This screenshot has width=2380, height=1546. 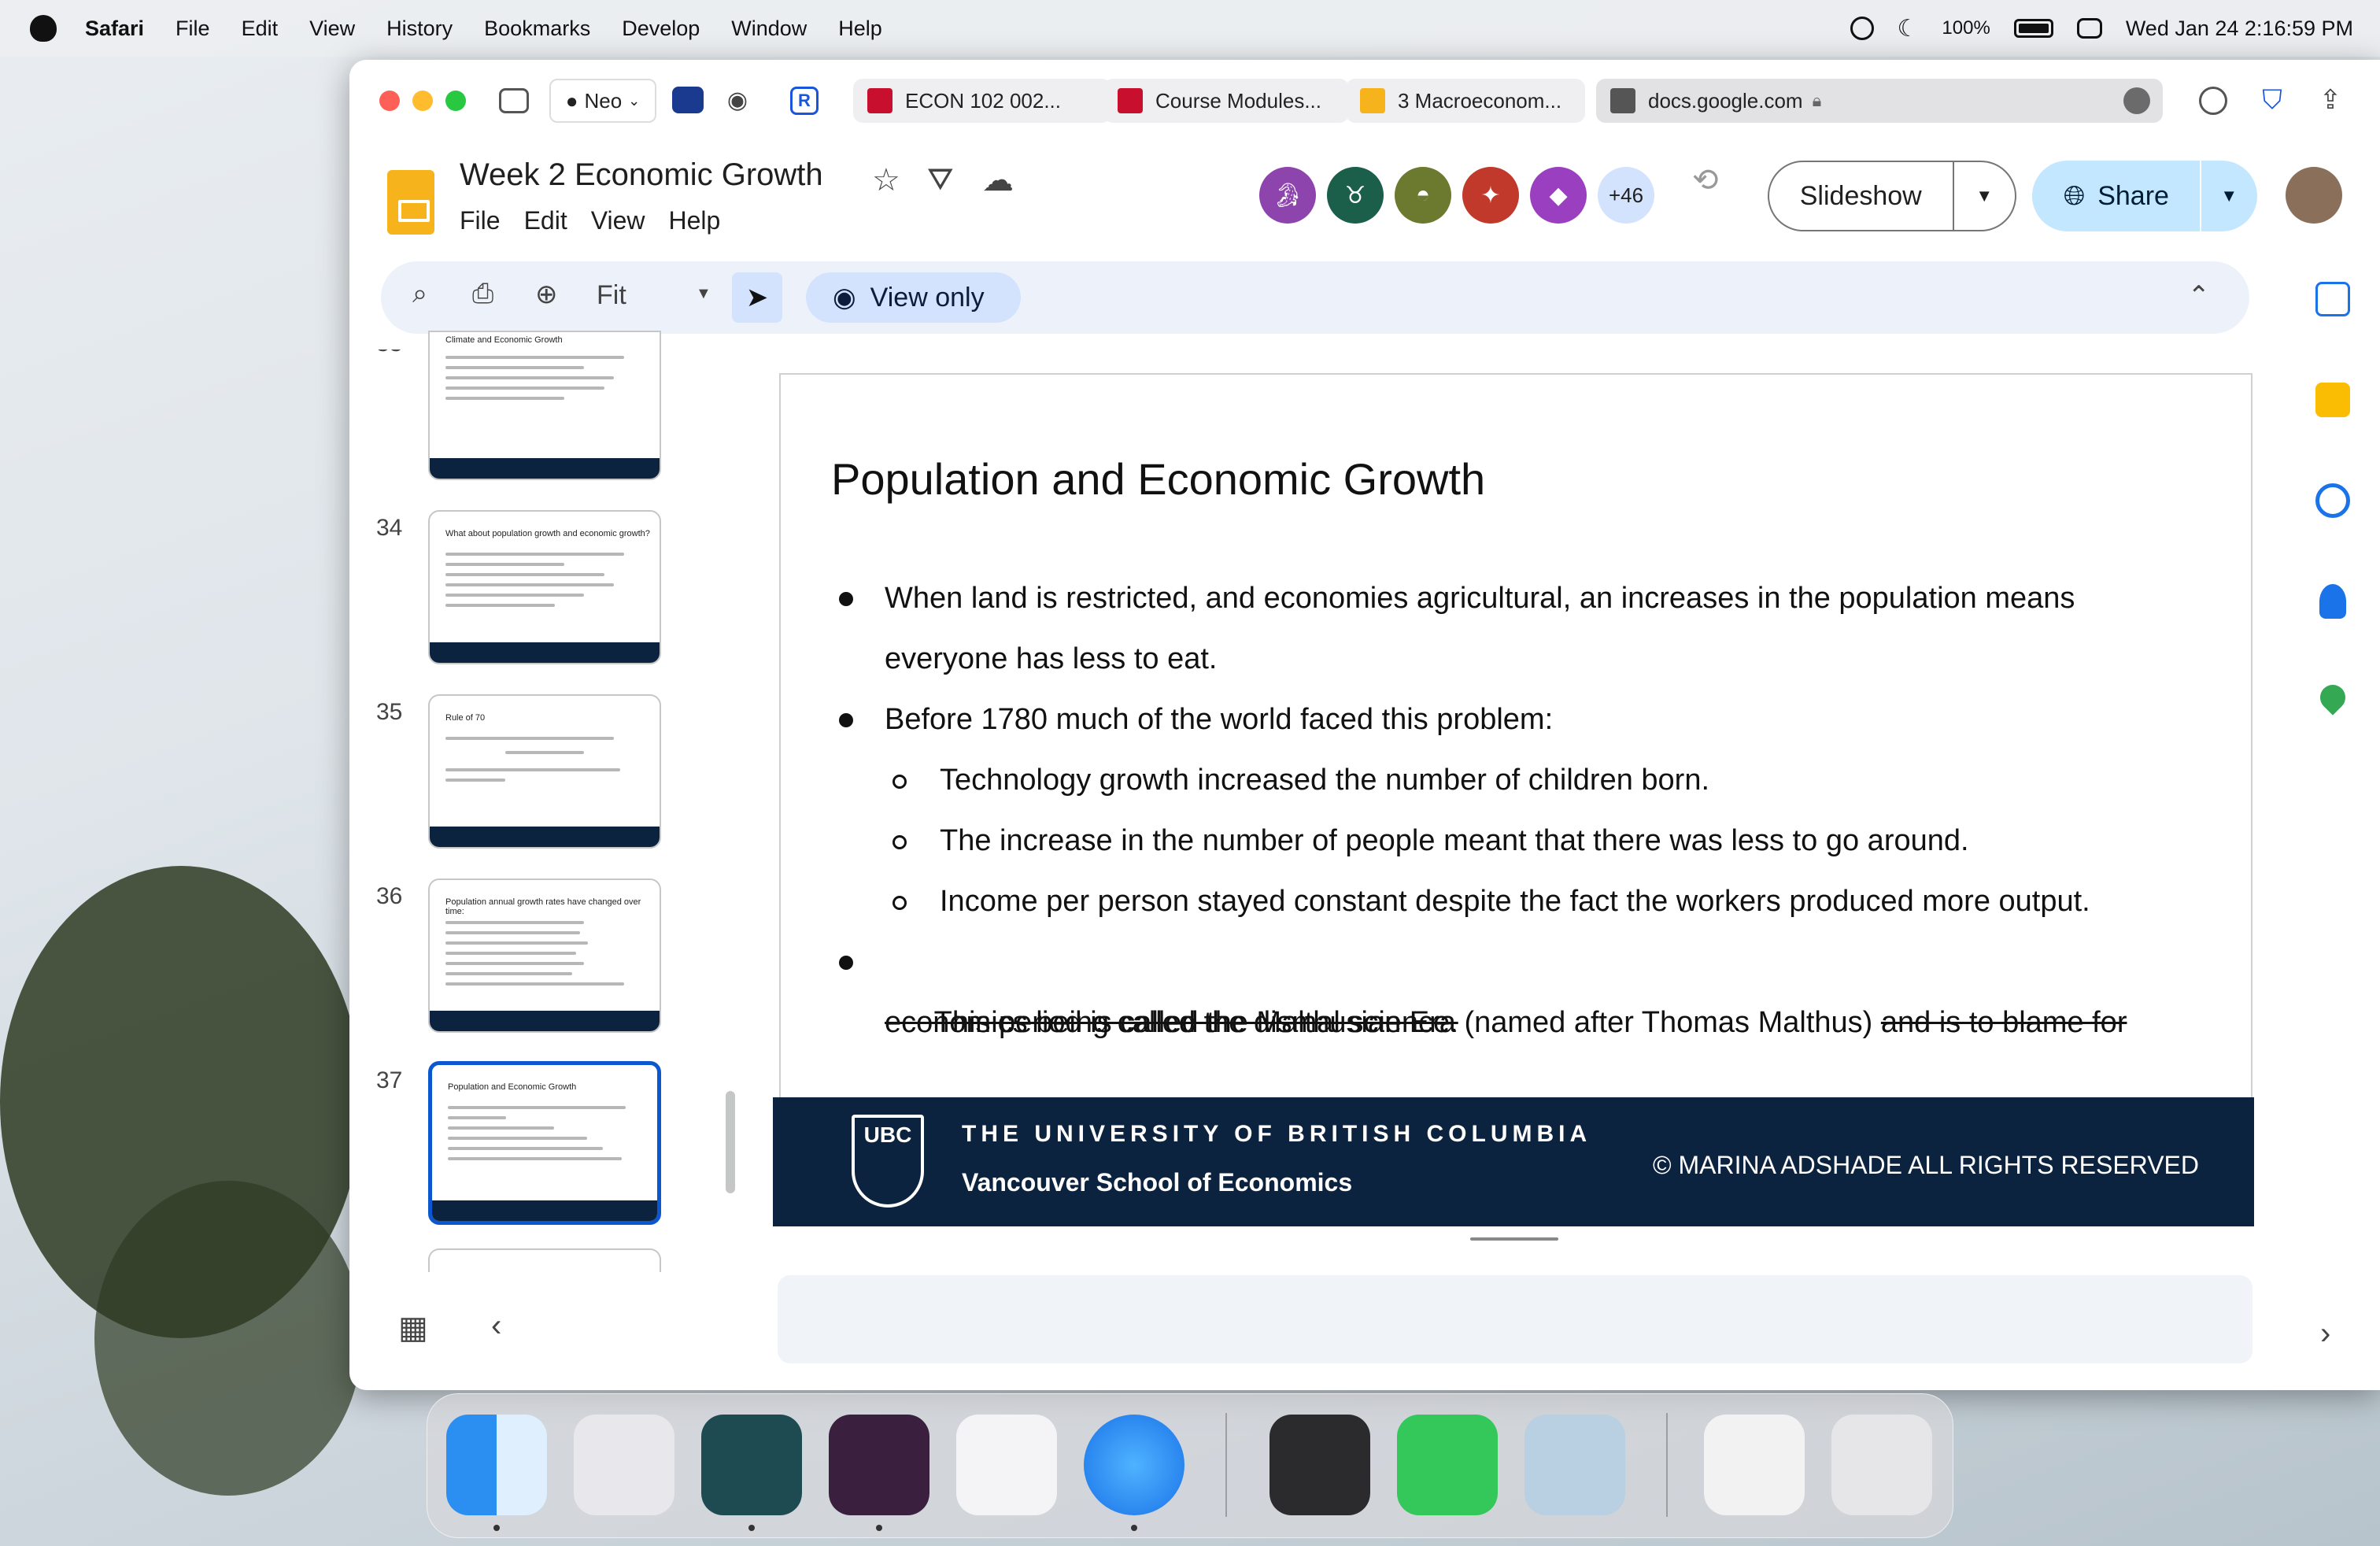 What do you see at coordinates (661, 29) in the screenshot?
I see `menu-develop: Develop` at bounding box center [661, 29].